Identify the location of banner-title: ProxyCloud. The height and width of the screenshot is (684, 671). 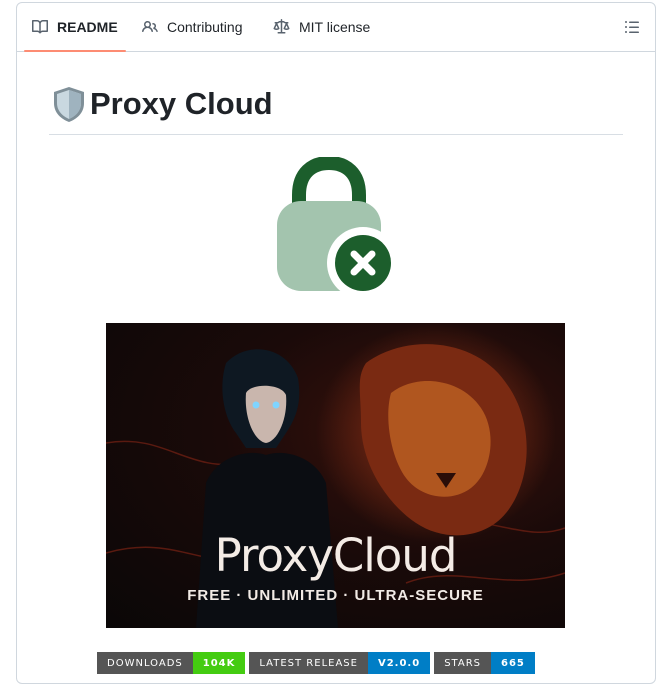
(336, 555).